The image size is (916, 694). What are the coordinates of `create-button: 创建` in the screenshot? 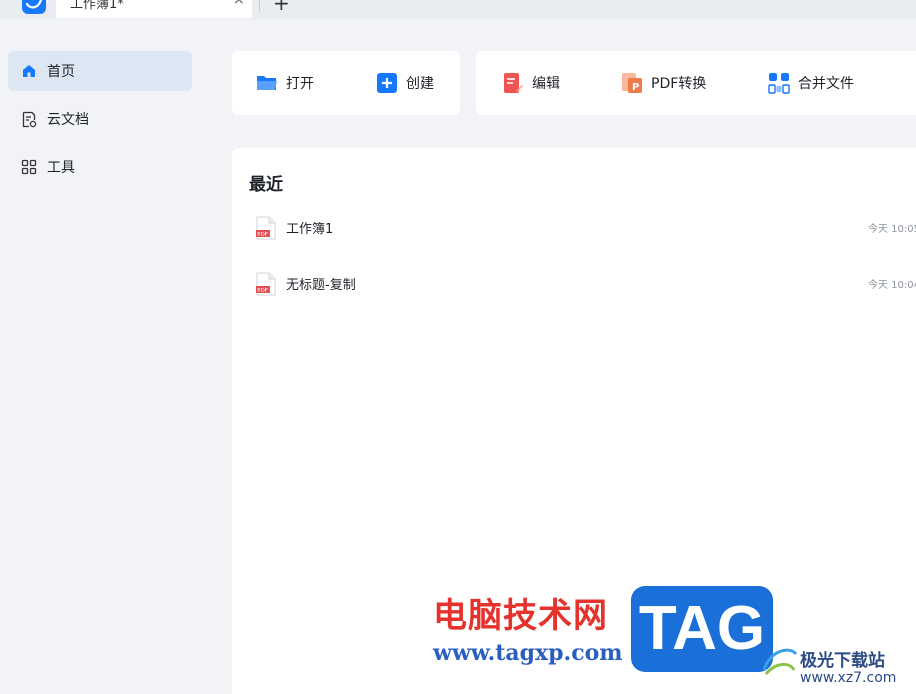 It's located at (405, 83).